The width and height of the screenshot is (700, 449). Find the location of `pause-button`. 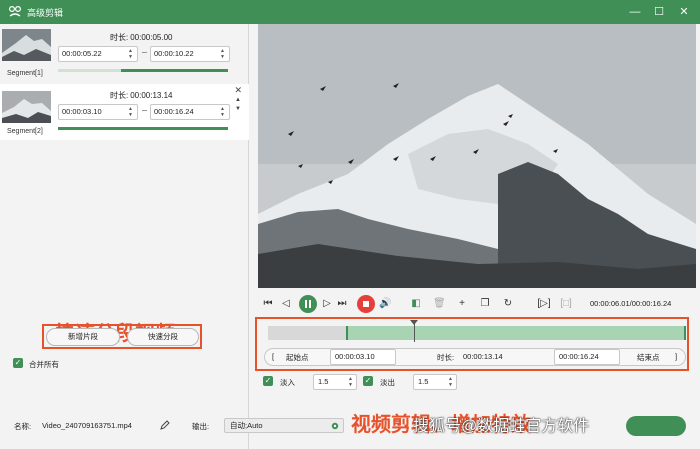

pause-button is located at coordinates (308, 304).